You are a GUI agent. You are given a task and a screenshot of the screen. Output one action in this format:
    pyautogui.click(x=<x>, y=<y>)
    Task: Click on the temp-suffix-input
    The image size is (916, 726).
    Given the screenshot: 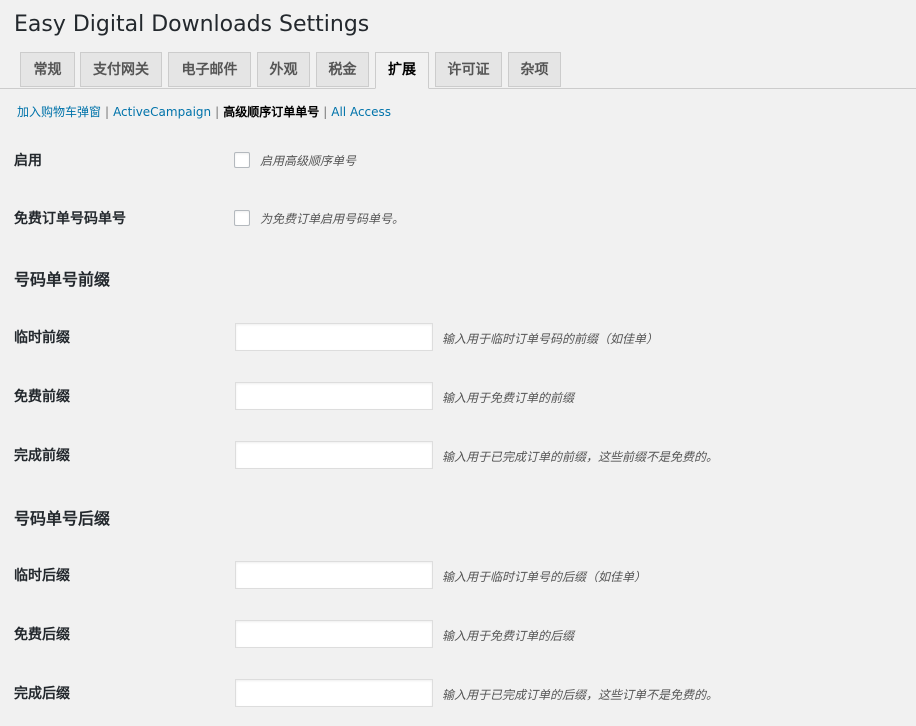 What is the action you would take?
    pyautogui.click(x=334, y=575)
    